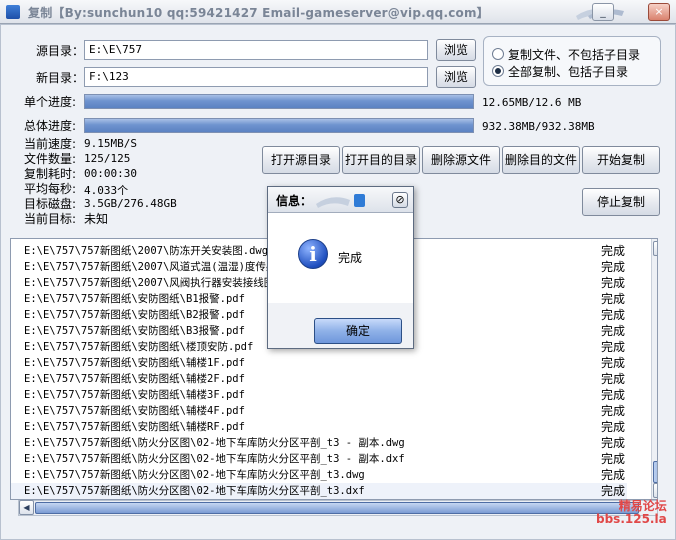  What do you see at coordinates (134, 411) in the screenshot?
I see `list-item-path: E:\E\757\757新图纸\安防图纸\辅楼4F.pdf` at bounding box center [134, 411].